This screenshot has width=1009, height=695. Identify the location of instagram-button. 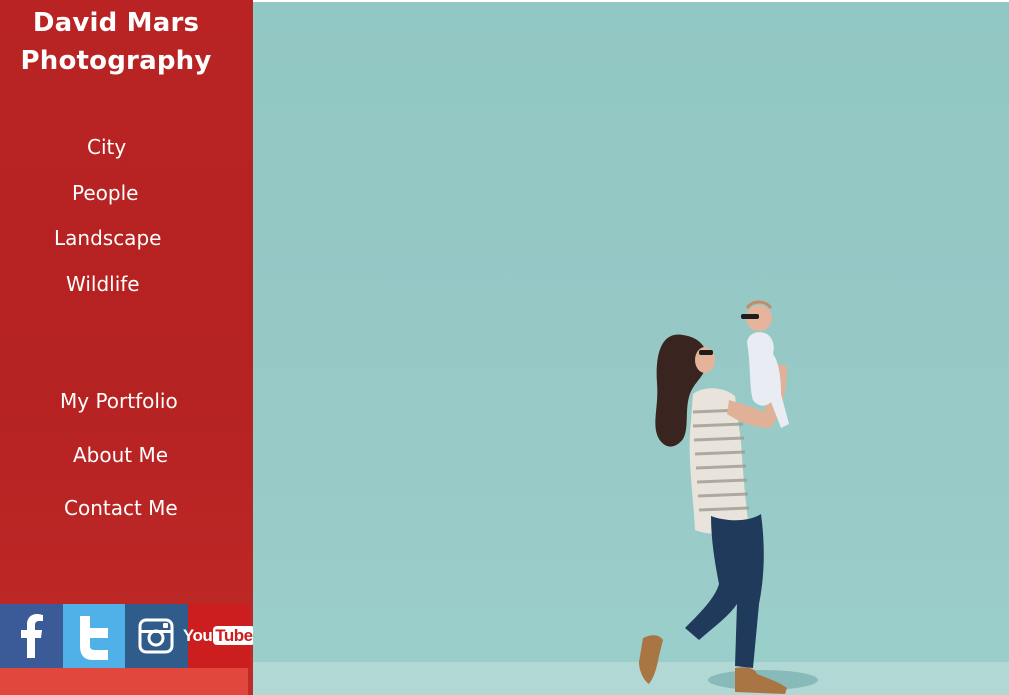
(156, 636).